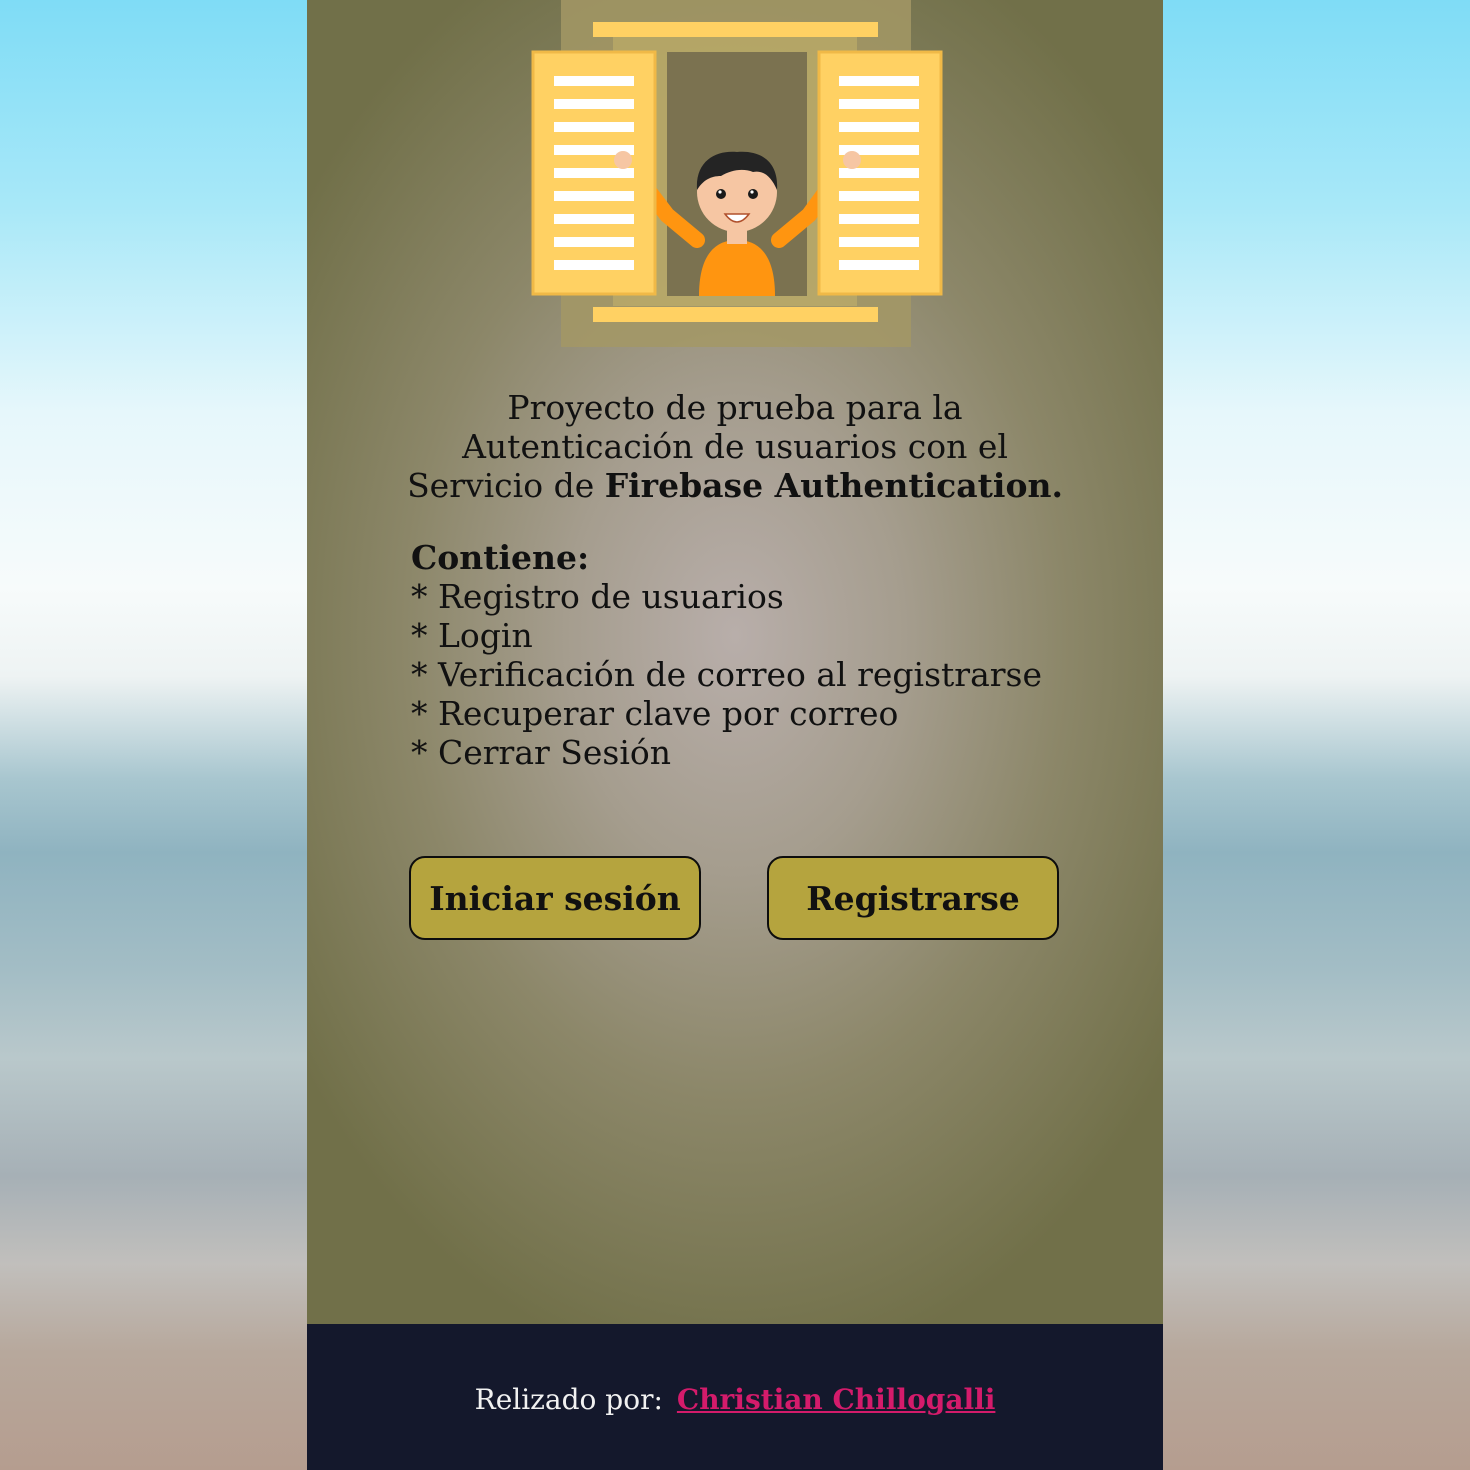  What do you see at coordinates (833, 485) in the screenshot?
I see `intro-text-bold: Firebase Authentication.` at bounding box center [833, 485].